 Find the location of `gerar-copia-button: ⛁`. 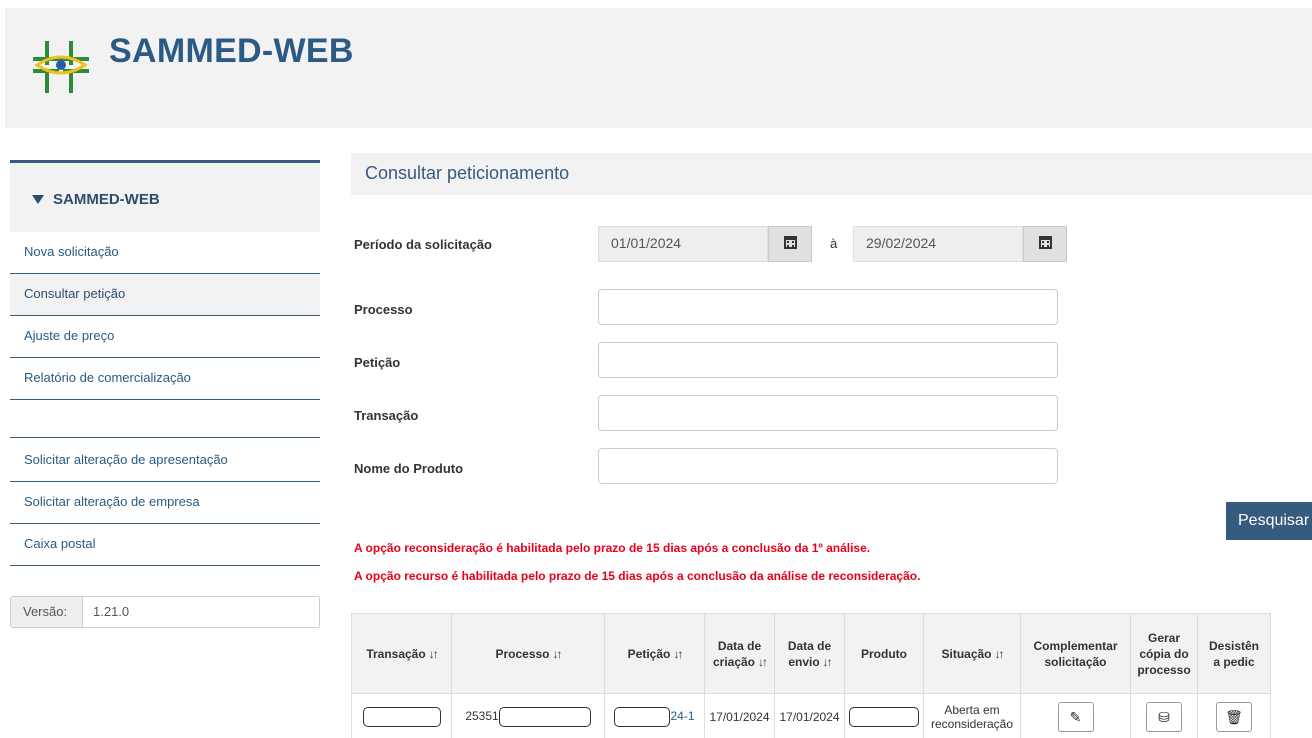

gerar-copia-button: ⛁ is located at coordinates (1164, 716).